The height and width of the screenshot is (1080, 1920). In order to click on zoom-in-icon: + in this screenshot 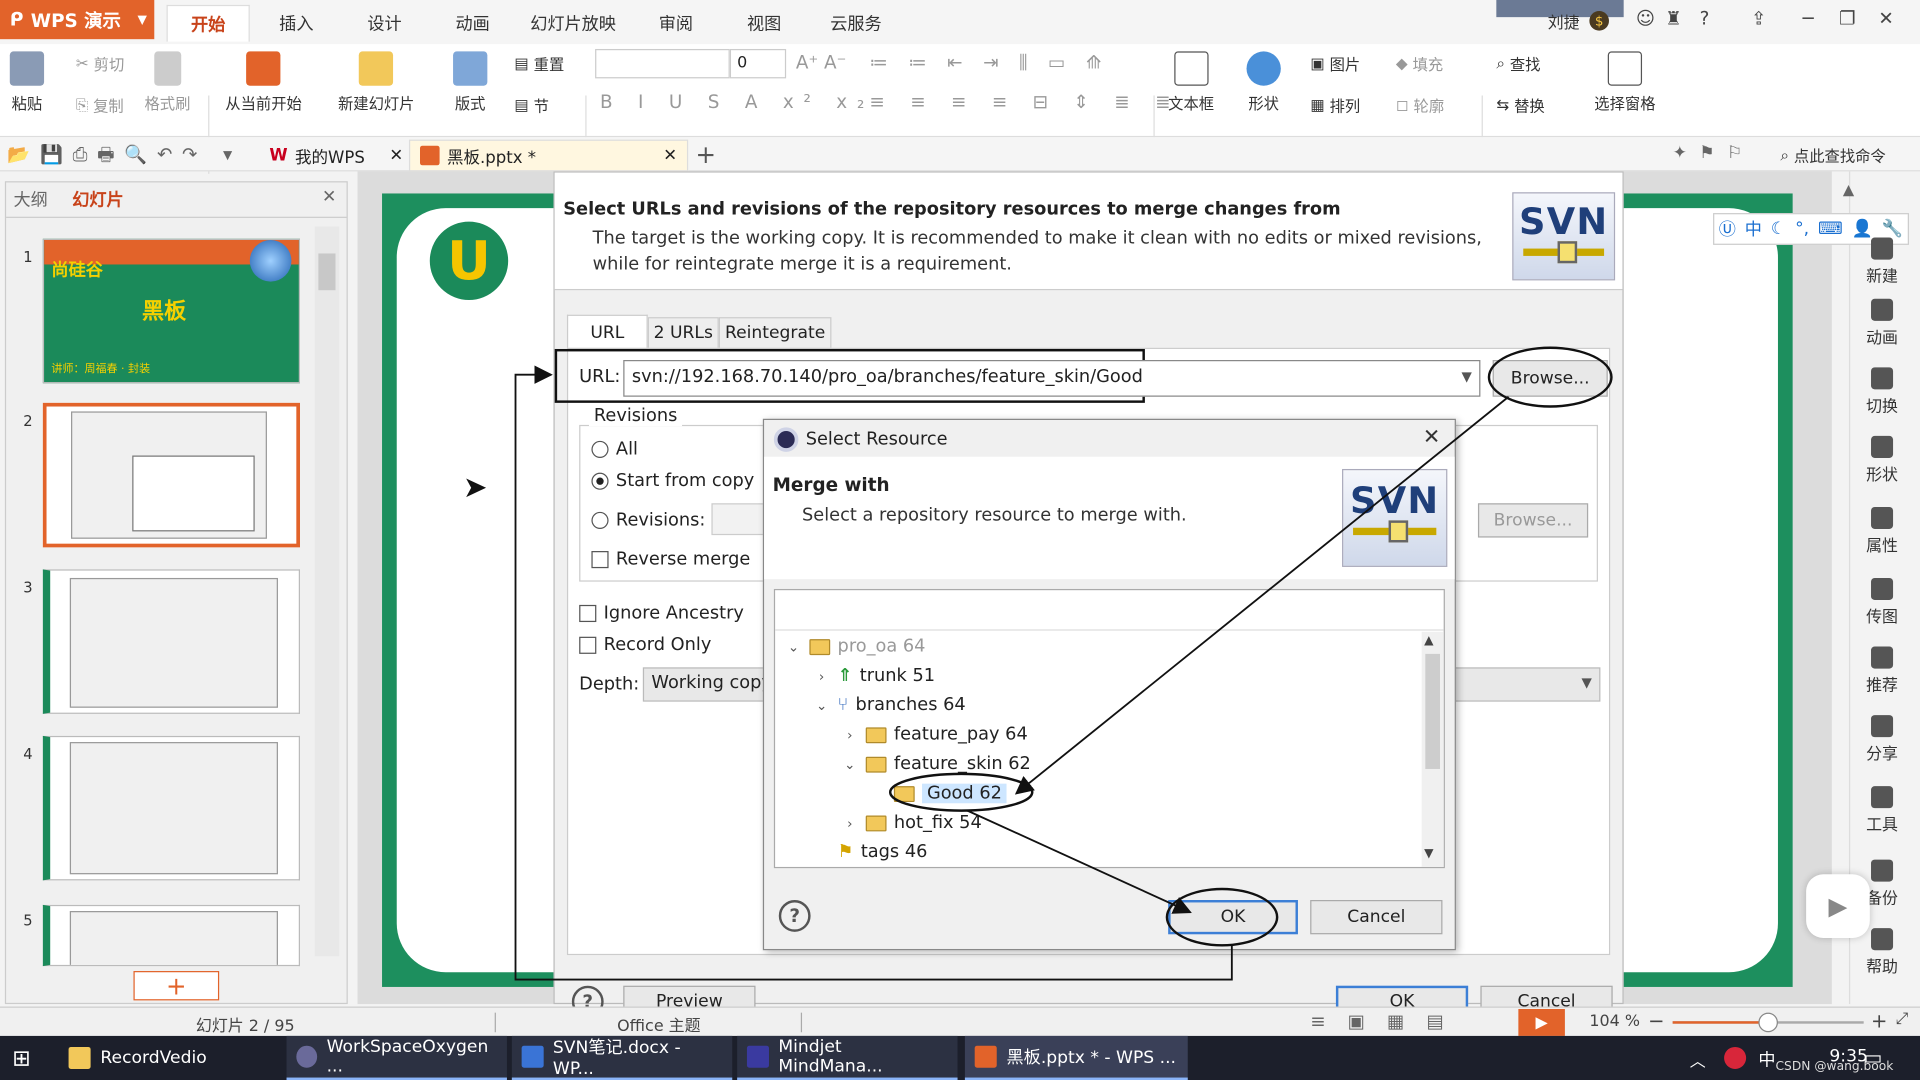, I will do `click(1879, 1020)`.